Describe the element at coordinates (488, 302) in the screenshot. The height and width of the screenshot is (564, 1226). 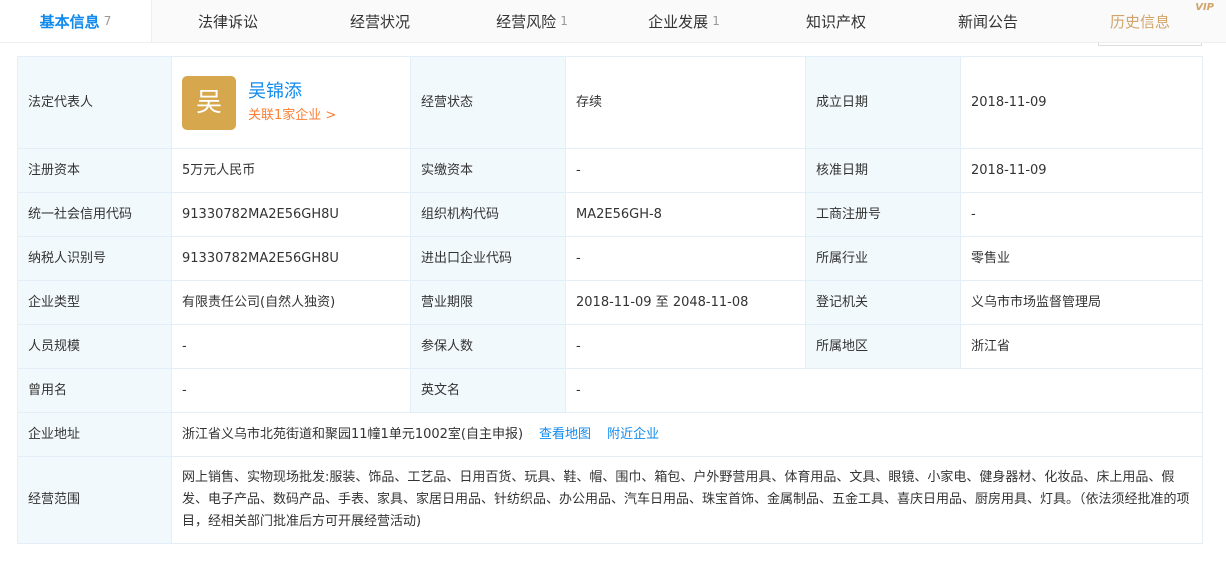
I see `field-label: 营业期限` at that location.